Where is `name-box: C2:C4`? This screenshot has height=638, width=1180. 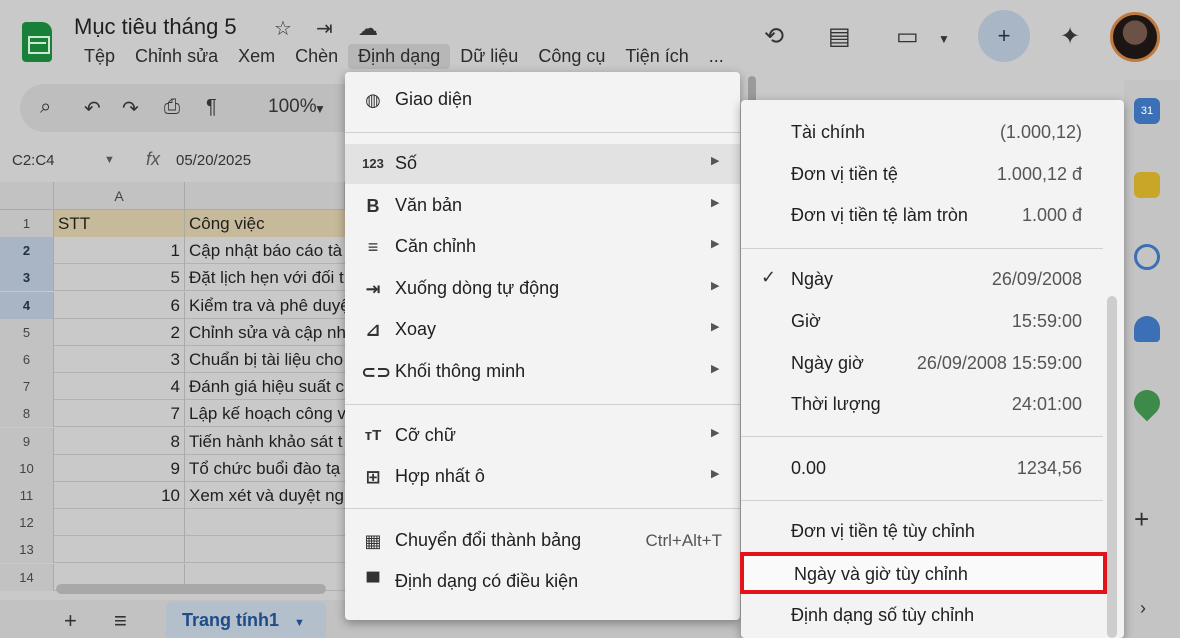 name-box: C2:C4 is located at coordinates (33, 160).